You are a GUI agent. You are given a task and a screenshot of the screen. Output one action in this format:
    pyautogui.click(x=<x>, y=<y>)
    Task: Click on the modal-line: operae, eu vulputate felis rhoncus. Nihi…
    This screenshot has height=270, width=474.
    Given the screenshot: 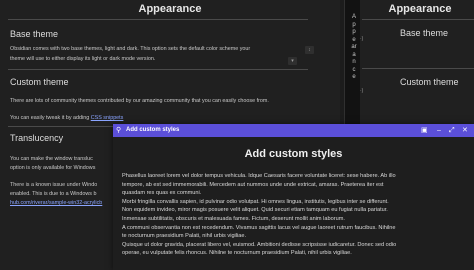 What is the action you would take?
    pyautogui.click(x=237, y=253)
    